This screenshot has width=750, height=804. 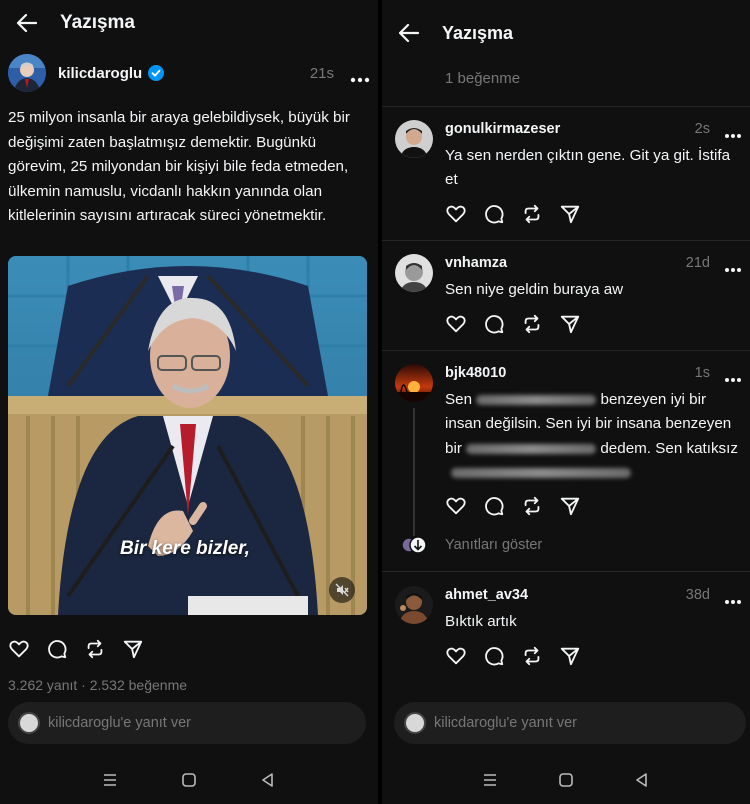 What do you see at coordinates (566, 545) in the screenshot?
I see `show-replies-button: Yanıtları göster` at bounding box center [566, 545].